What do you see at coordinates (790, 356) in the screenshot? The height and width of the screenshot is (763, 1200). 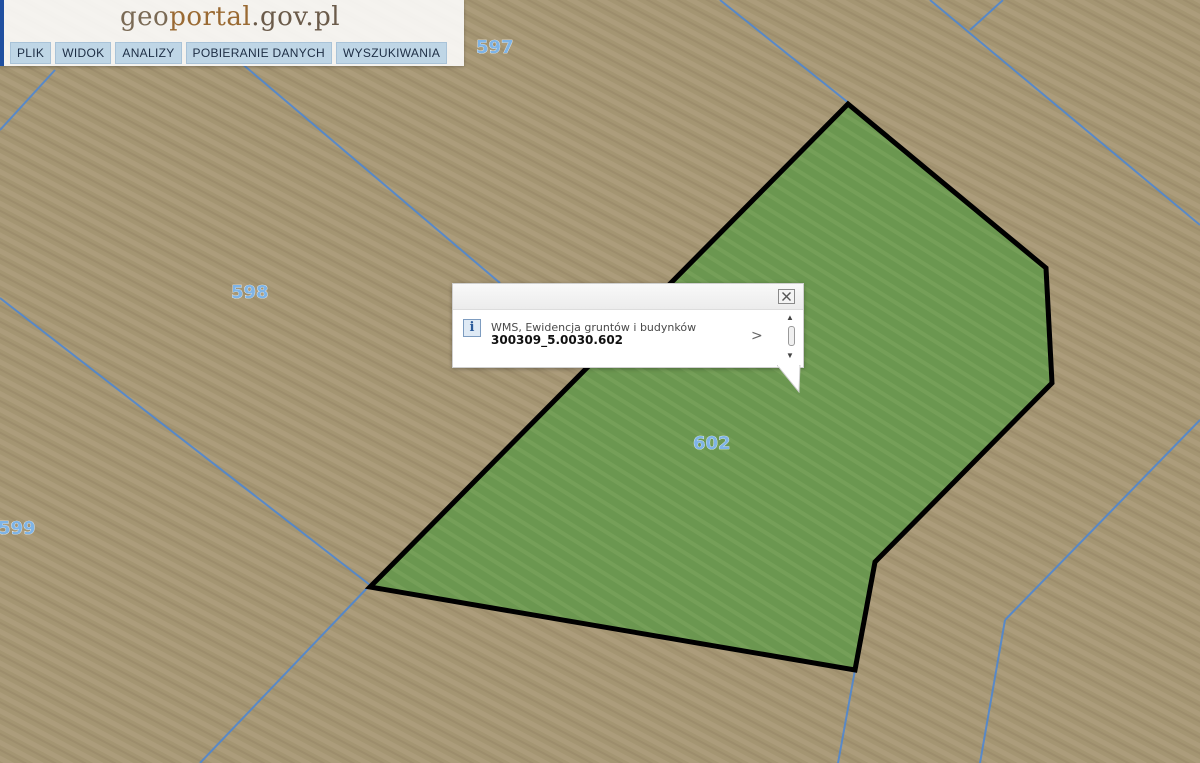 I see `chevron-down-icon: ▼` at bounding box center [790, 356].